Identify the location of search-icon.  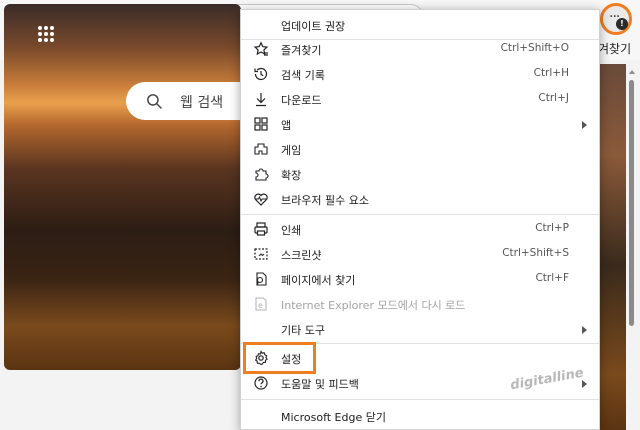
(154, 101).